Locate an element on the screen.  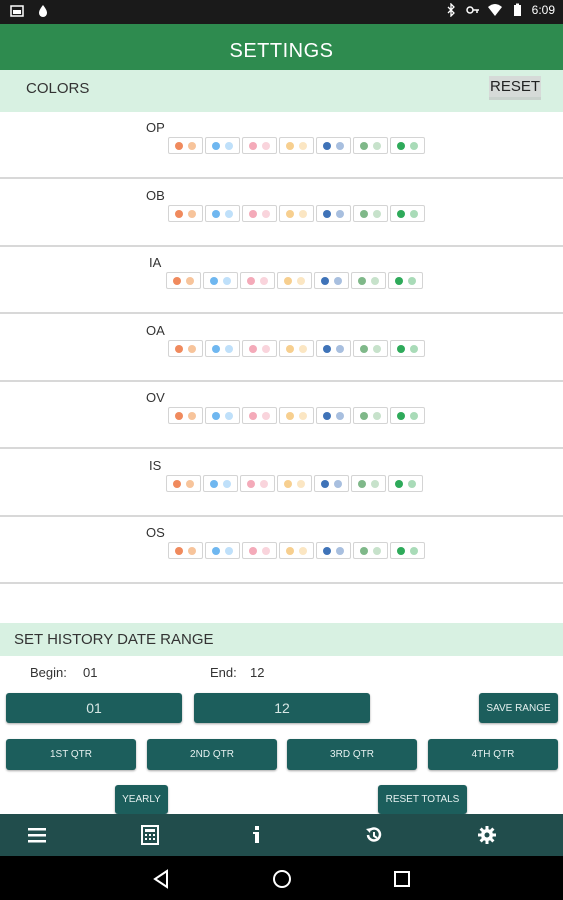
home-icon is located at coordinates (282, 879).